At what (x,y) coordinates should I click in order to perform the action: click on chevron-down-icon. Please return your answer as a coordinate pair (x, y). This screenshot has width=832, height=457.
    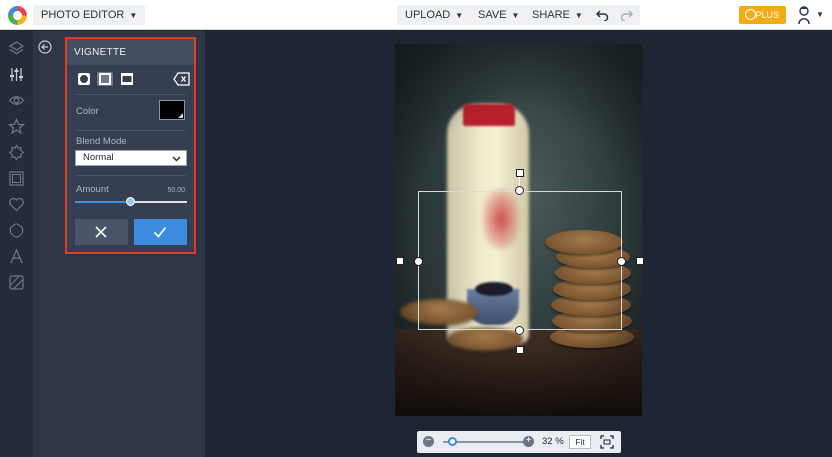
    Looking at the image, I should click on (176, 159).